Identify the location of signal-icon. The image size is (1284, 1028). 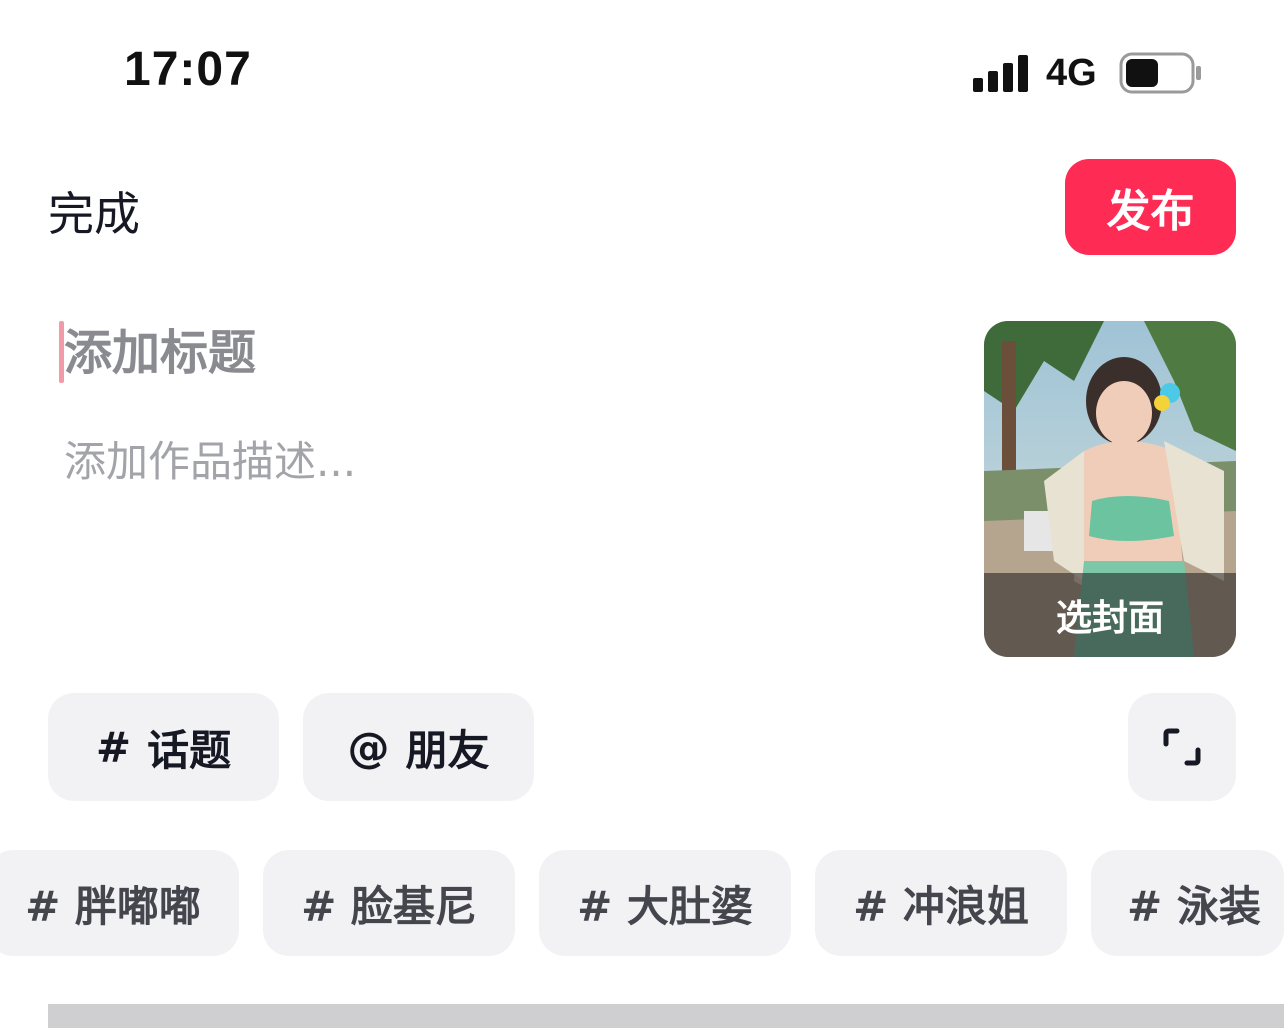
(1000, 73).